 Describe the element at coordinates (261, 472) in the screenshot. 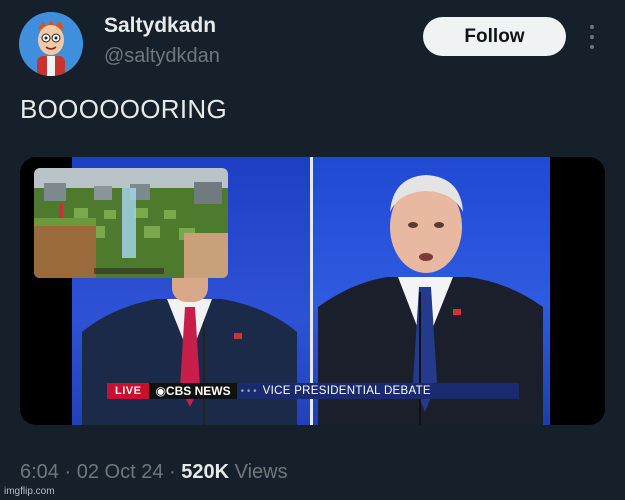

I see `views-label: Views` at that location.